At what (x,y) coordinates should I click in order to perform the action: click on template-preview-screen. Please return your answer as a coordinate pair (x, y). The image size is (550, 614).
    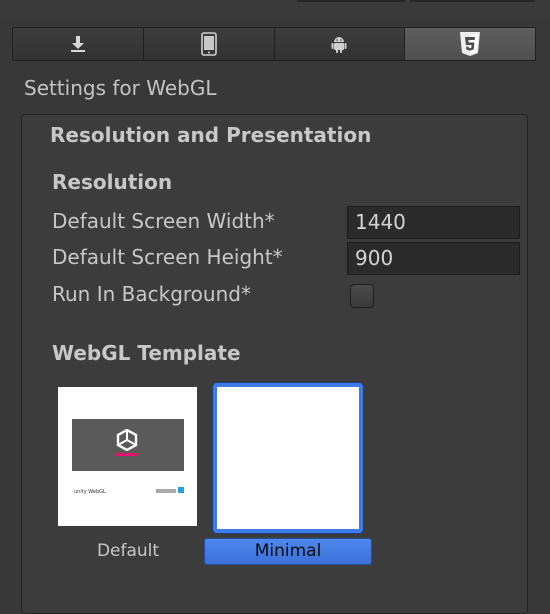
    Looking at the image, I should click on (128, 445).